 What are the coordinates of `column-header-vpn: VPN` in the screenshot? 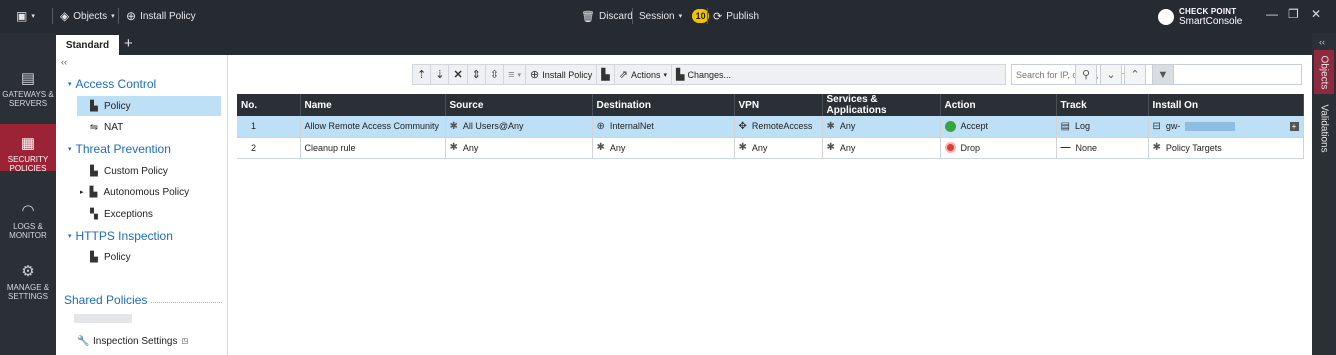 It's located at (778, 105).